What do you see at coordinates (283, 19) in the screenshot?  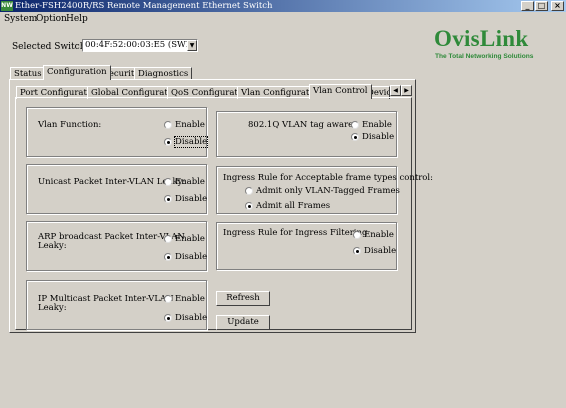 I see `menu-bar: System Option Help` at bounding box center [283, 19].